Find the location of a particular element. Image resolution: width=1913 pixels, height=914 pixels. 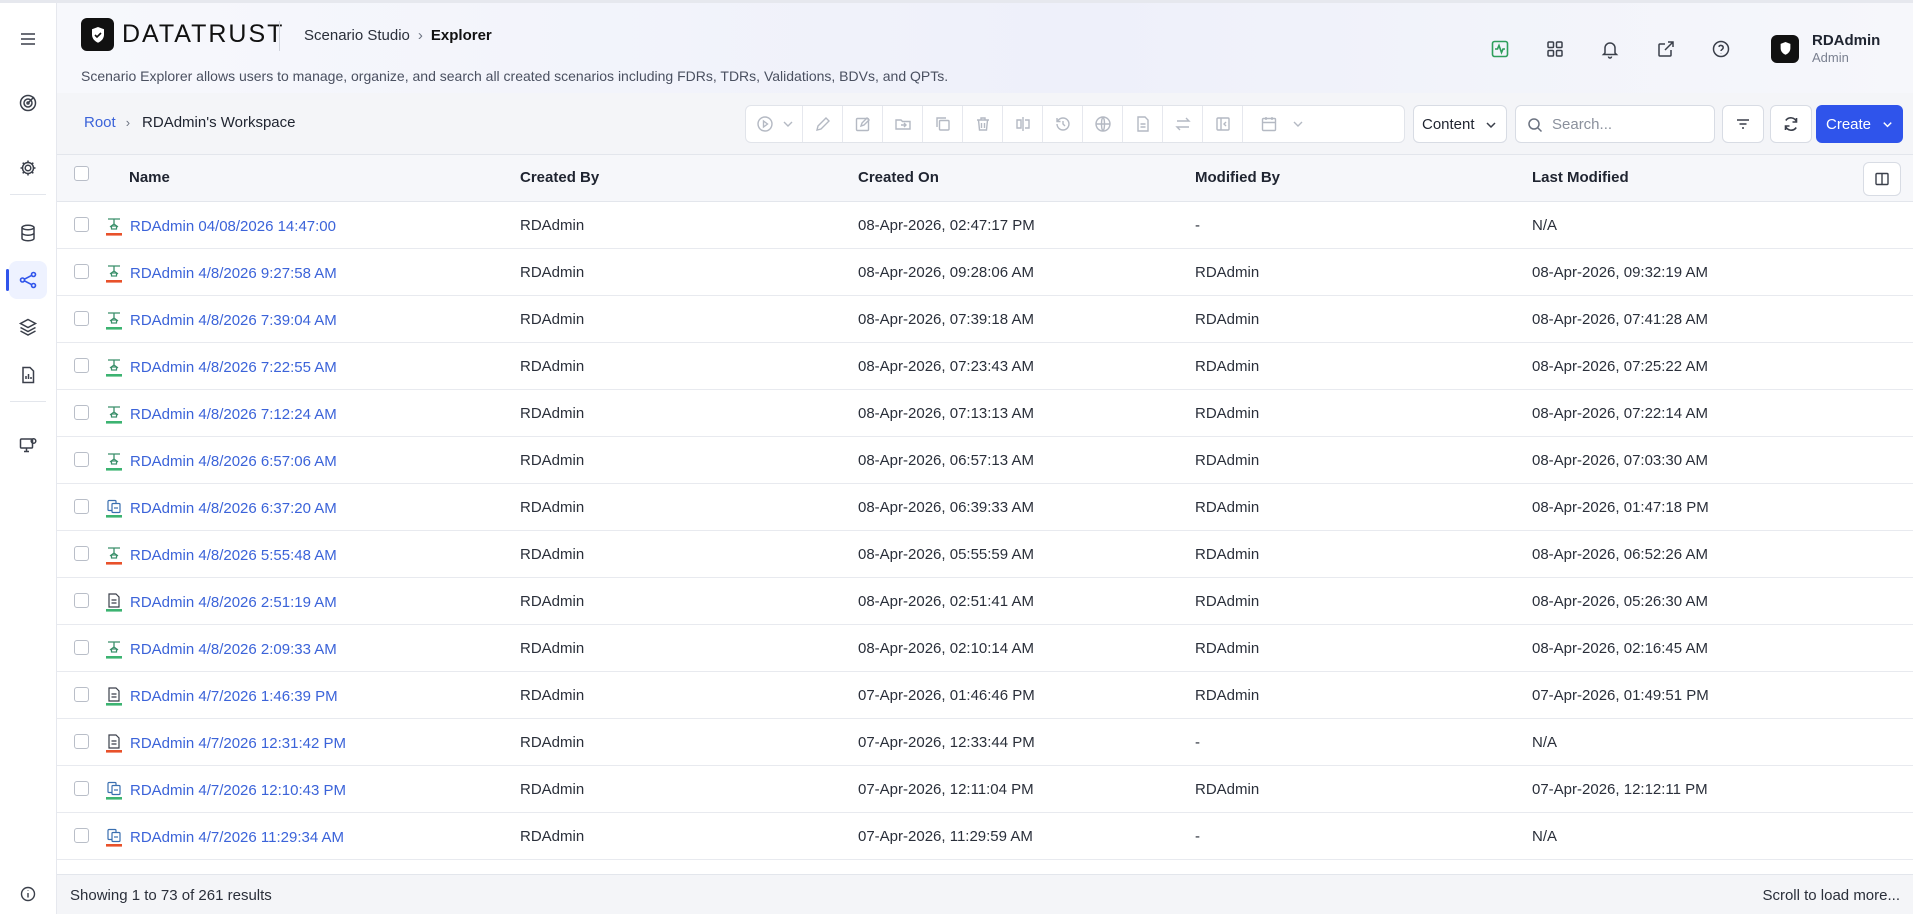

info-icon is located at coordinates (28, 894).